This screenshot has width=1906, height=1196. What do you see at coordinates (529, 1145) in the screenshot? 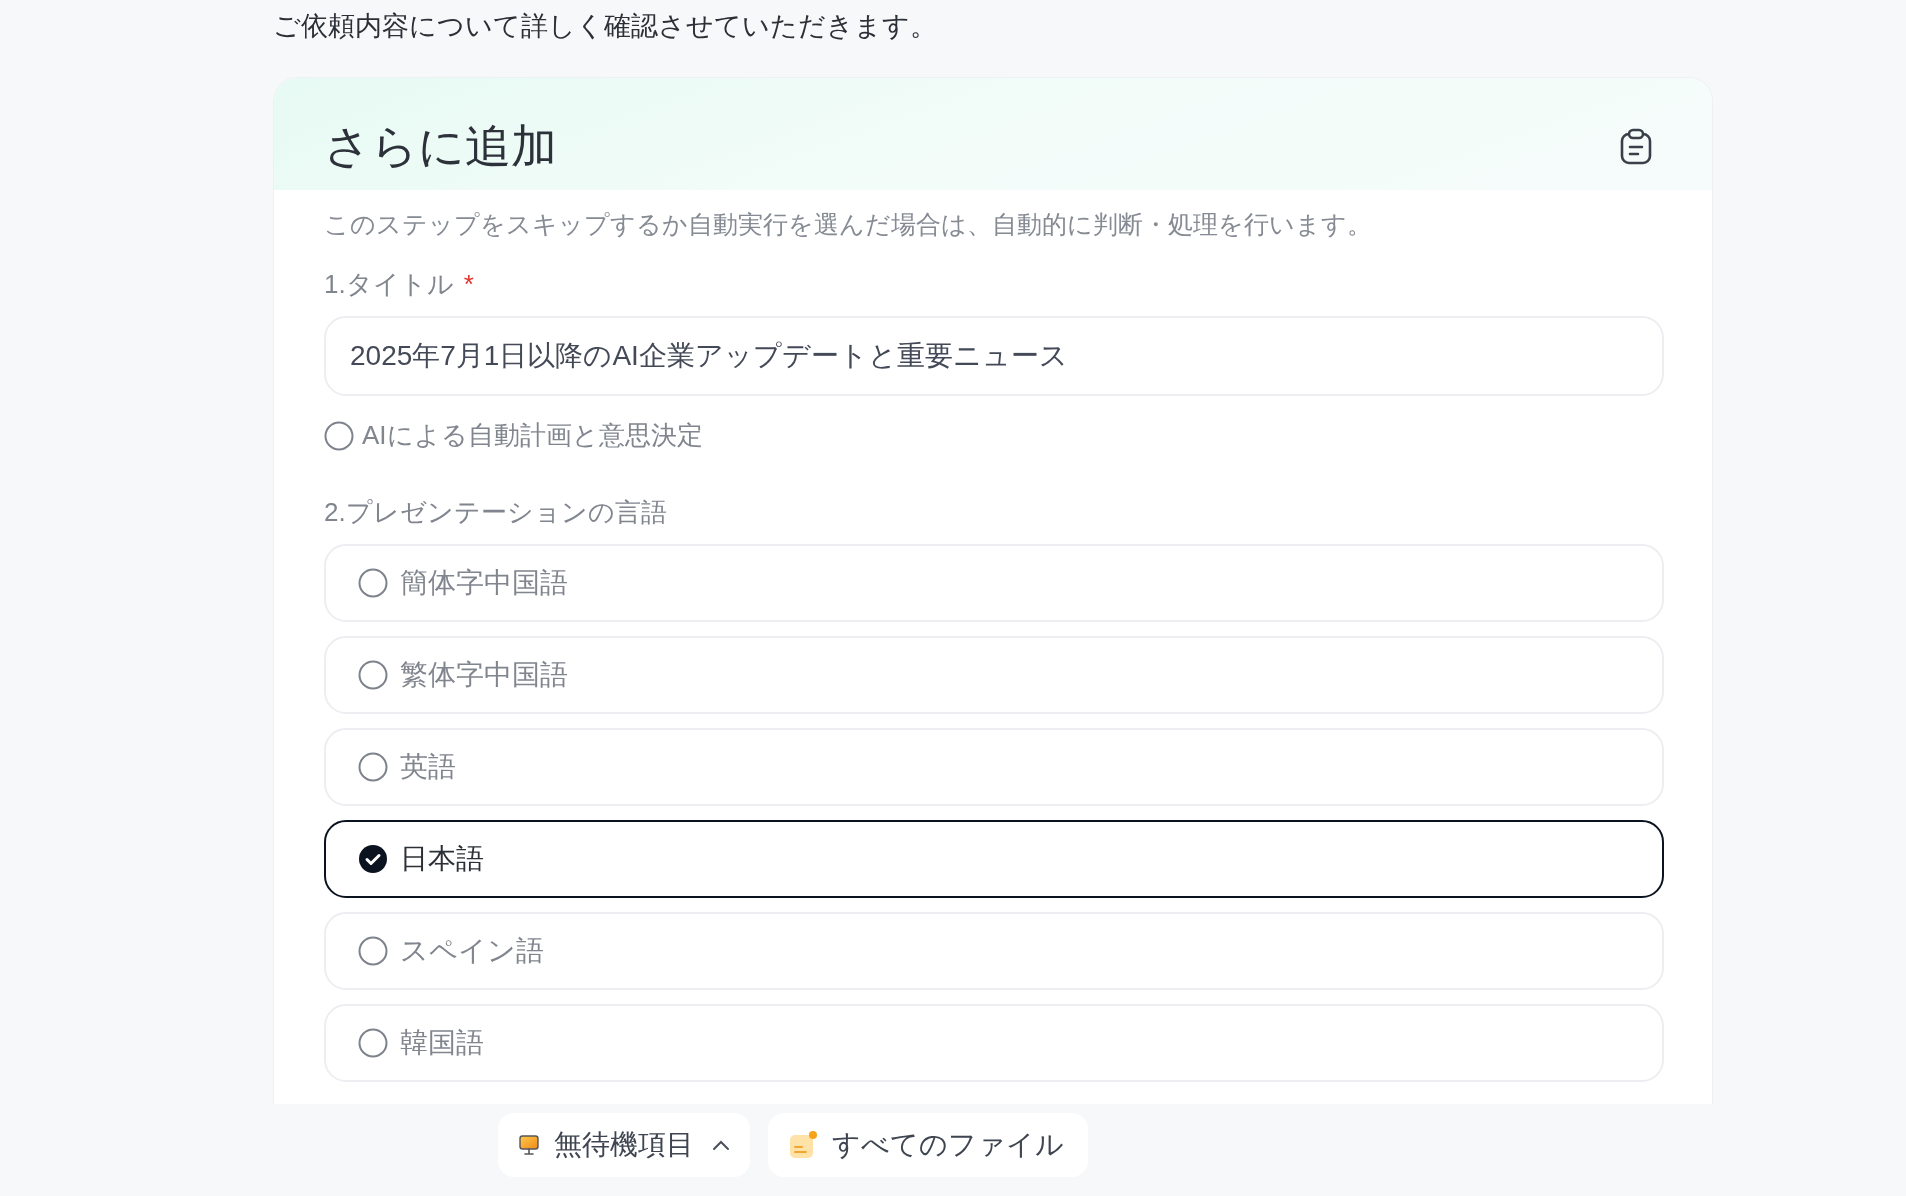
I see `monitor-icon` at bounding box center [529, 1145].